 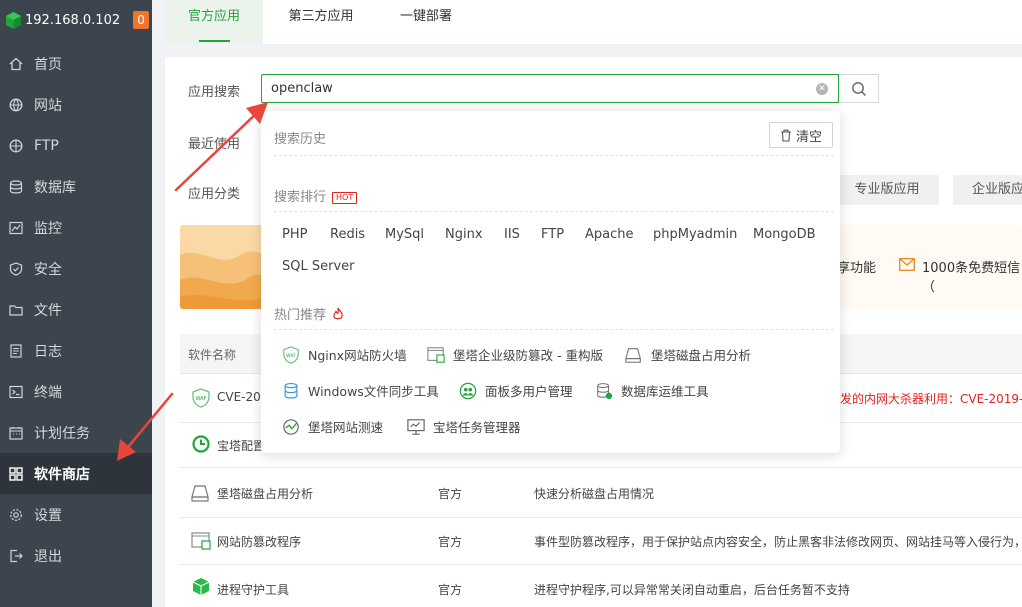 I want to click on hot-tag: HOT, so click(x=345, y=197).